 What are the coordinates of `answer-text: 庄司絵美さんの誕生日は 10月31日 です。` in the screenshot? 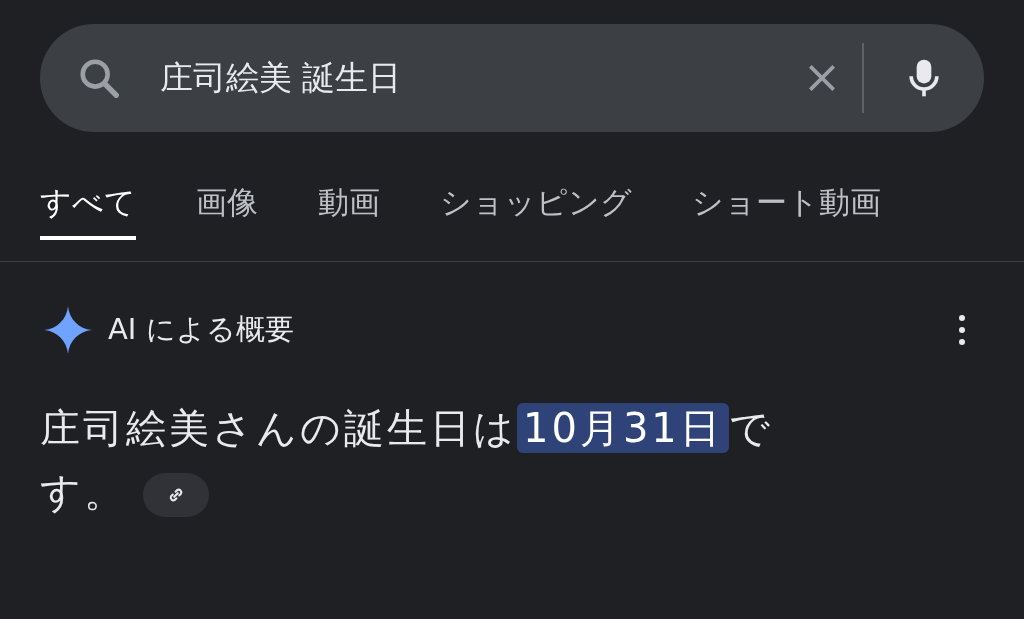 It's located at (407, 460).